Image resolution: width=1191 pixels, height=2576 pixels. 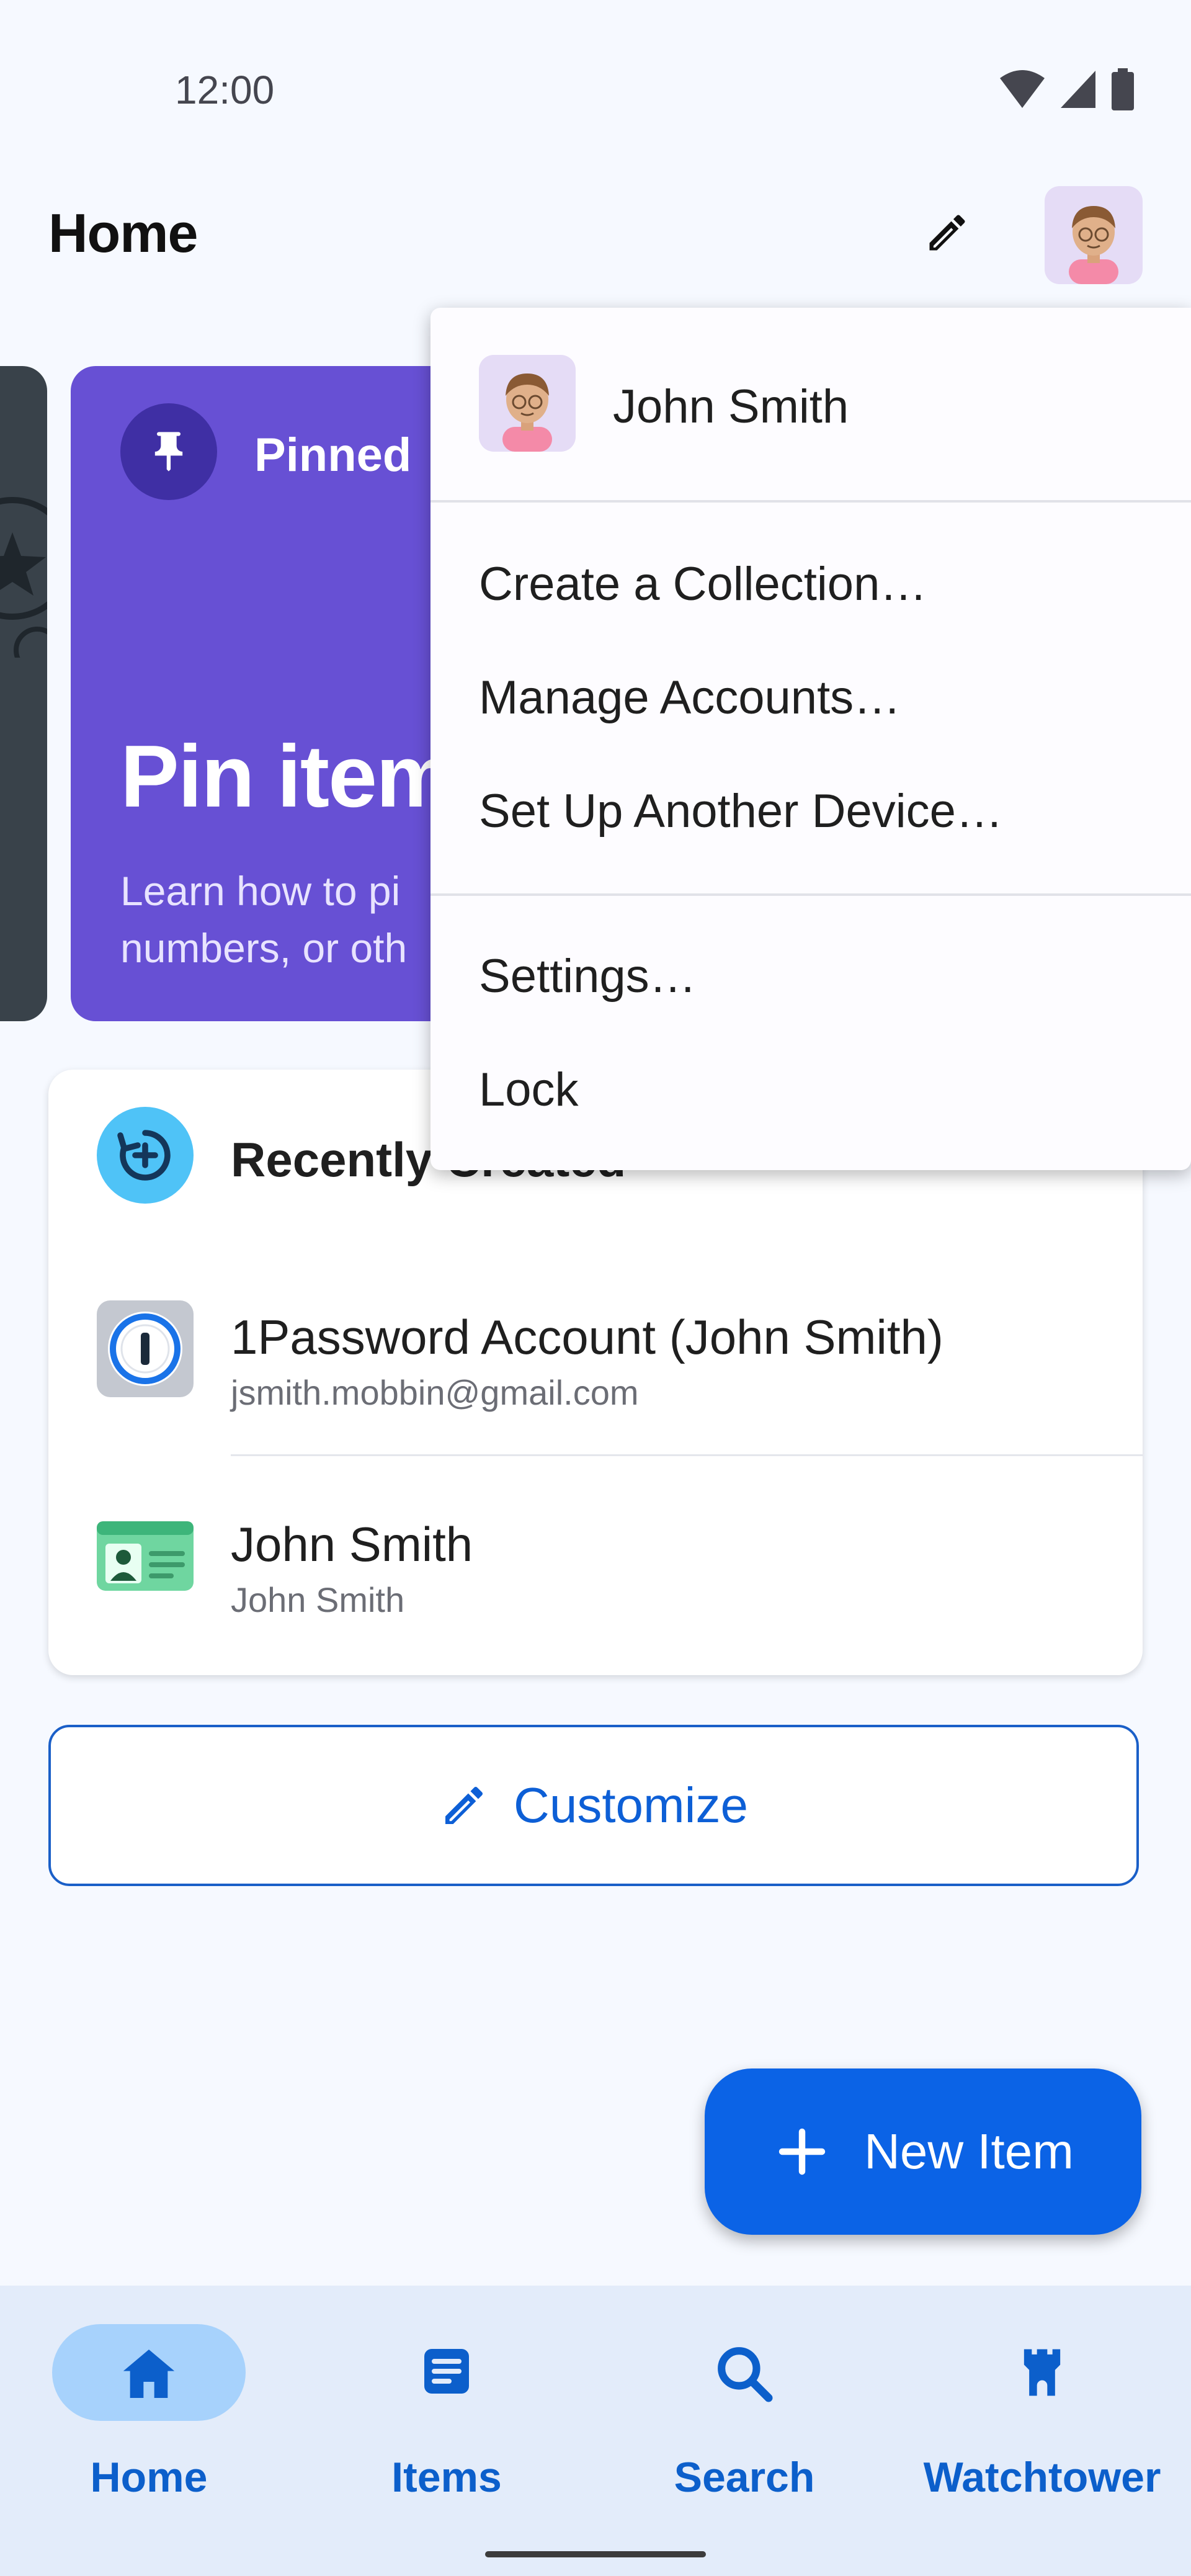 What do you see at coordinates (318, 1599) in the screenshot?
I see `item-subtitle: John Smith` at bounding box center [318, 1599].